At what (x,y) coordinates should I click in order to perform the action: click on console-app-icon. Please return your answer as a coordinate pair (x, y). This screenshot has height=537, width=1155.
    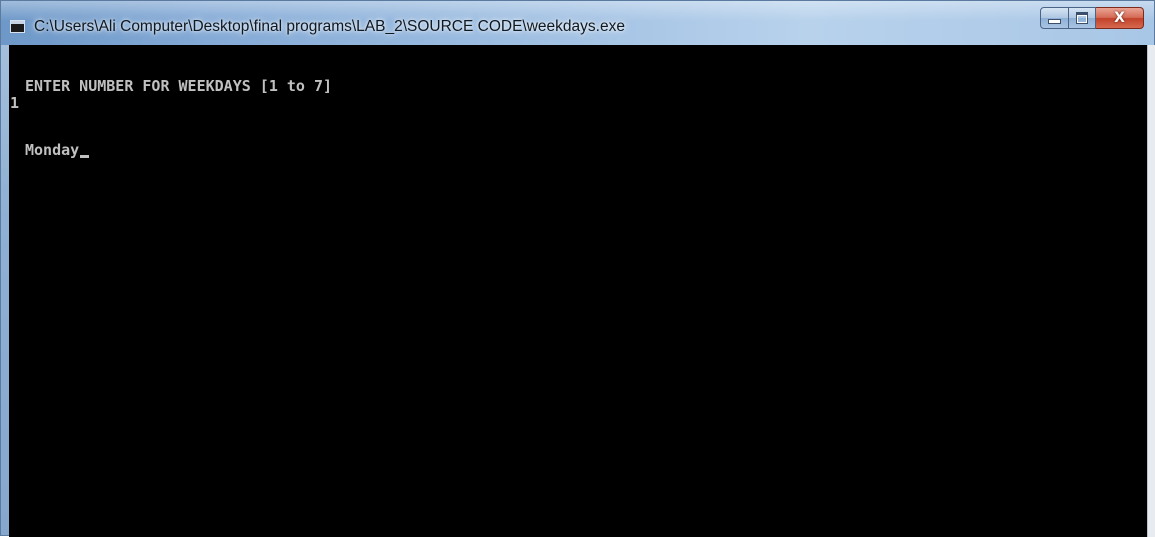
    Looking at the image, I should click on (17, 26).